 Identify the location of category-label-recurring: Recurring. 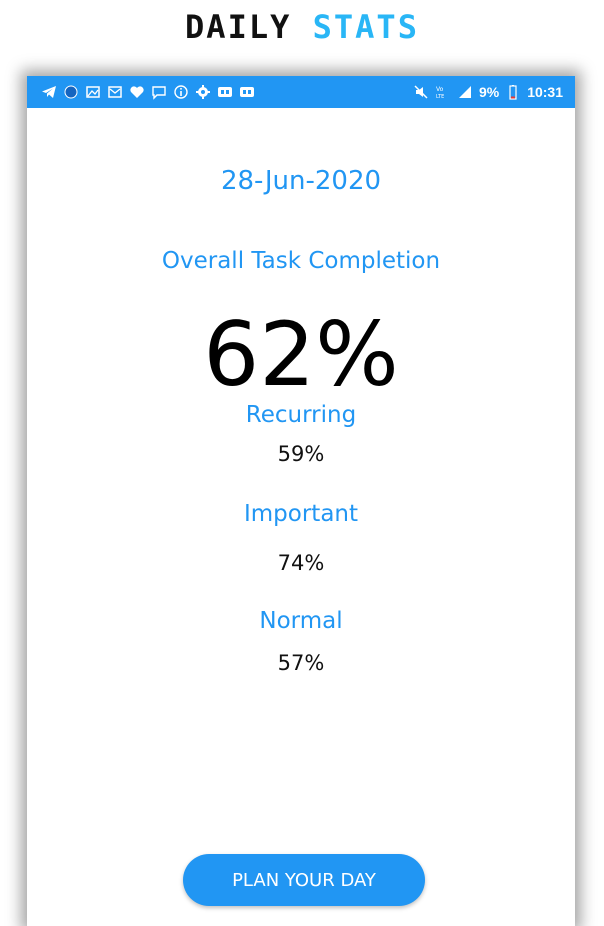
(301, 415).